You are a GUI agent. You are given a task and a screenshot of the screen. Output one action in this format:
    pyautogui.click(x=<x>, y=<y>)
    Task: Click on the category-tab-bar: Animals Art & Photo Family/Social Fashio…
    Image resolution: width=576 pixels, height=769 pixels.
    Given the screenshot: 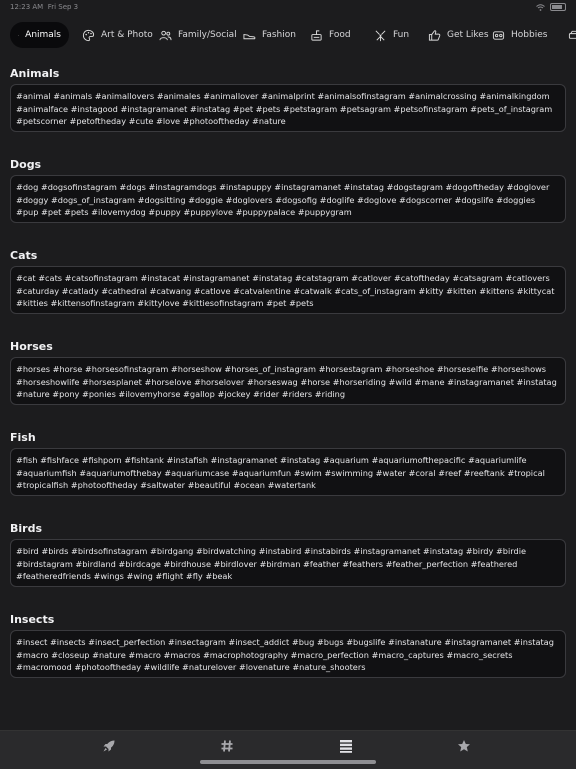 What is the action you would take?
    pyautogui.click(x=288, y=36)
    